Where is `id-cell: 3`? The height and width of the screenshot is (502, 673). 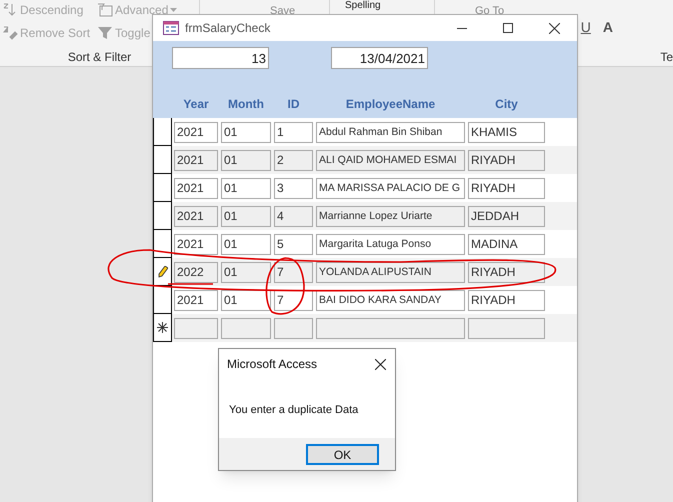 id-cell: 3 is located at coordinates (293, 188).